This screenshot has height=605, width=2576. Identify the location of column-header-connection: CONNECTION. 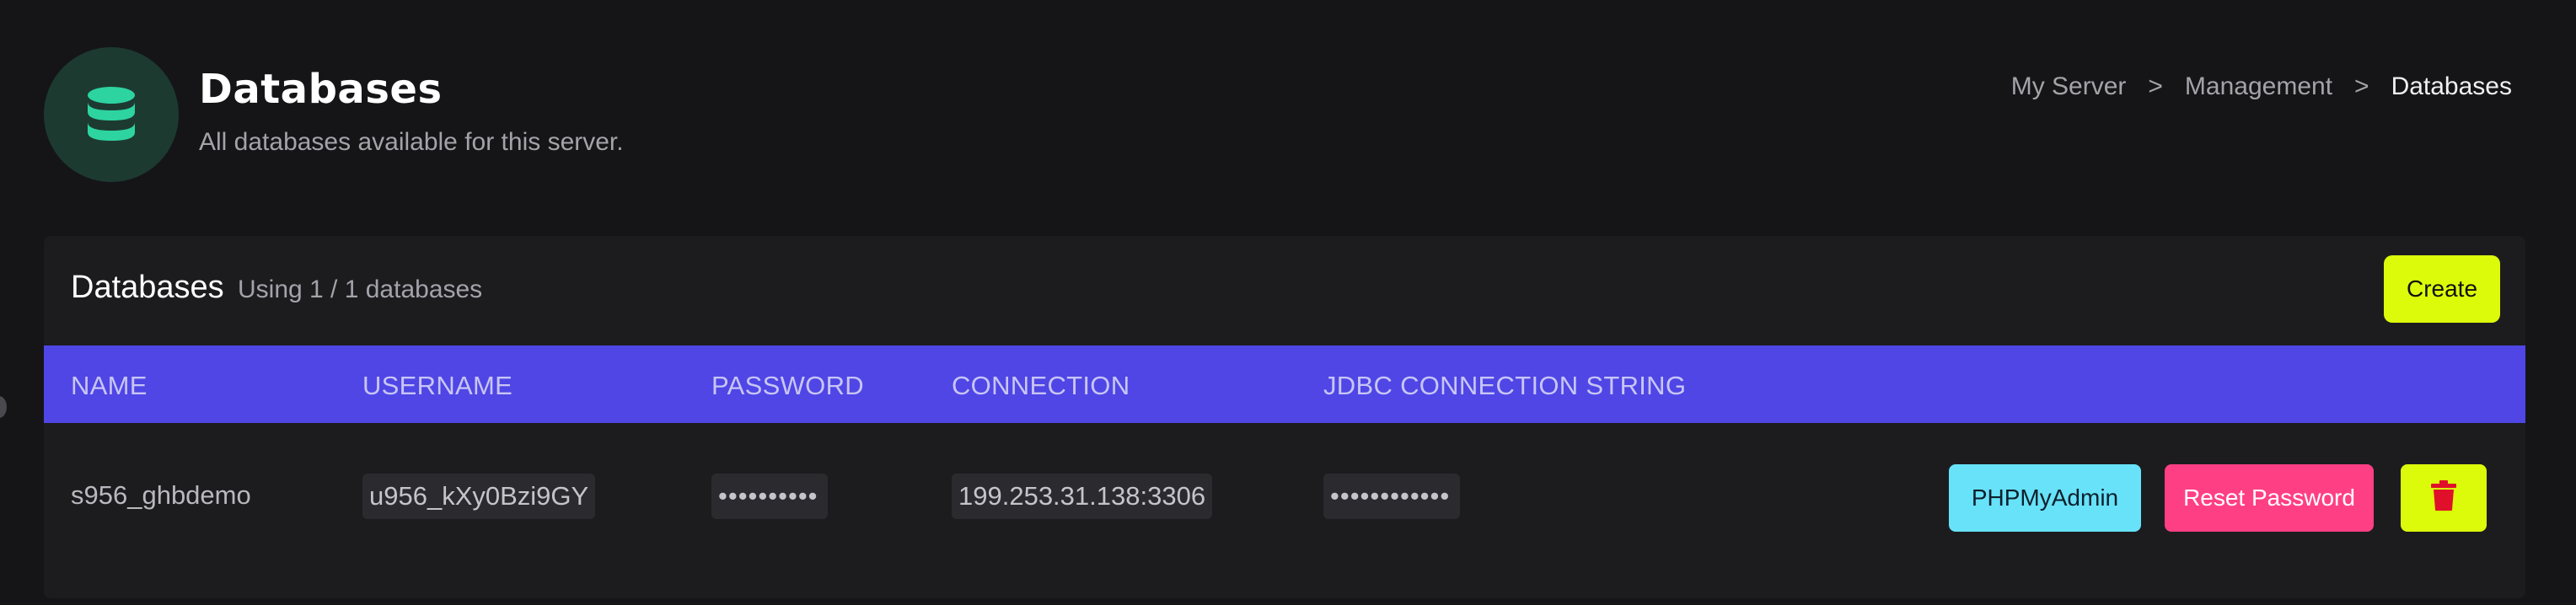
(1041, 385).